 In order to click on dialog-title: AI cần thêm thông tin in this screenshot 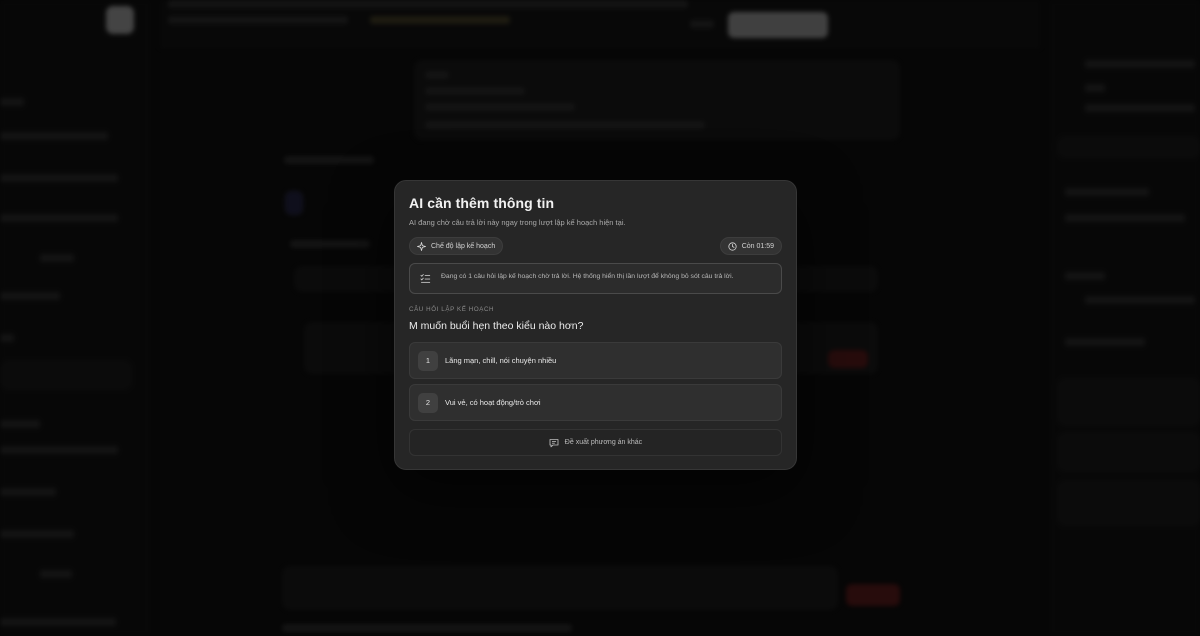, I will do `click(482, 203)`.